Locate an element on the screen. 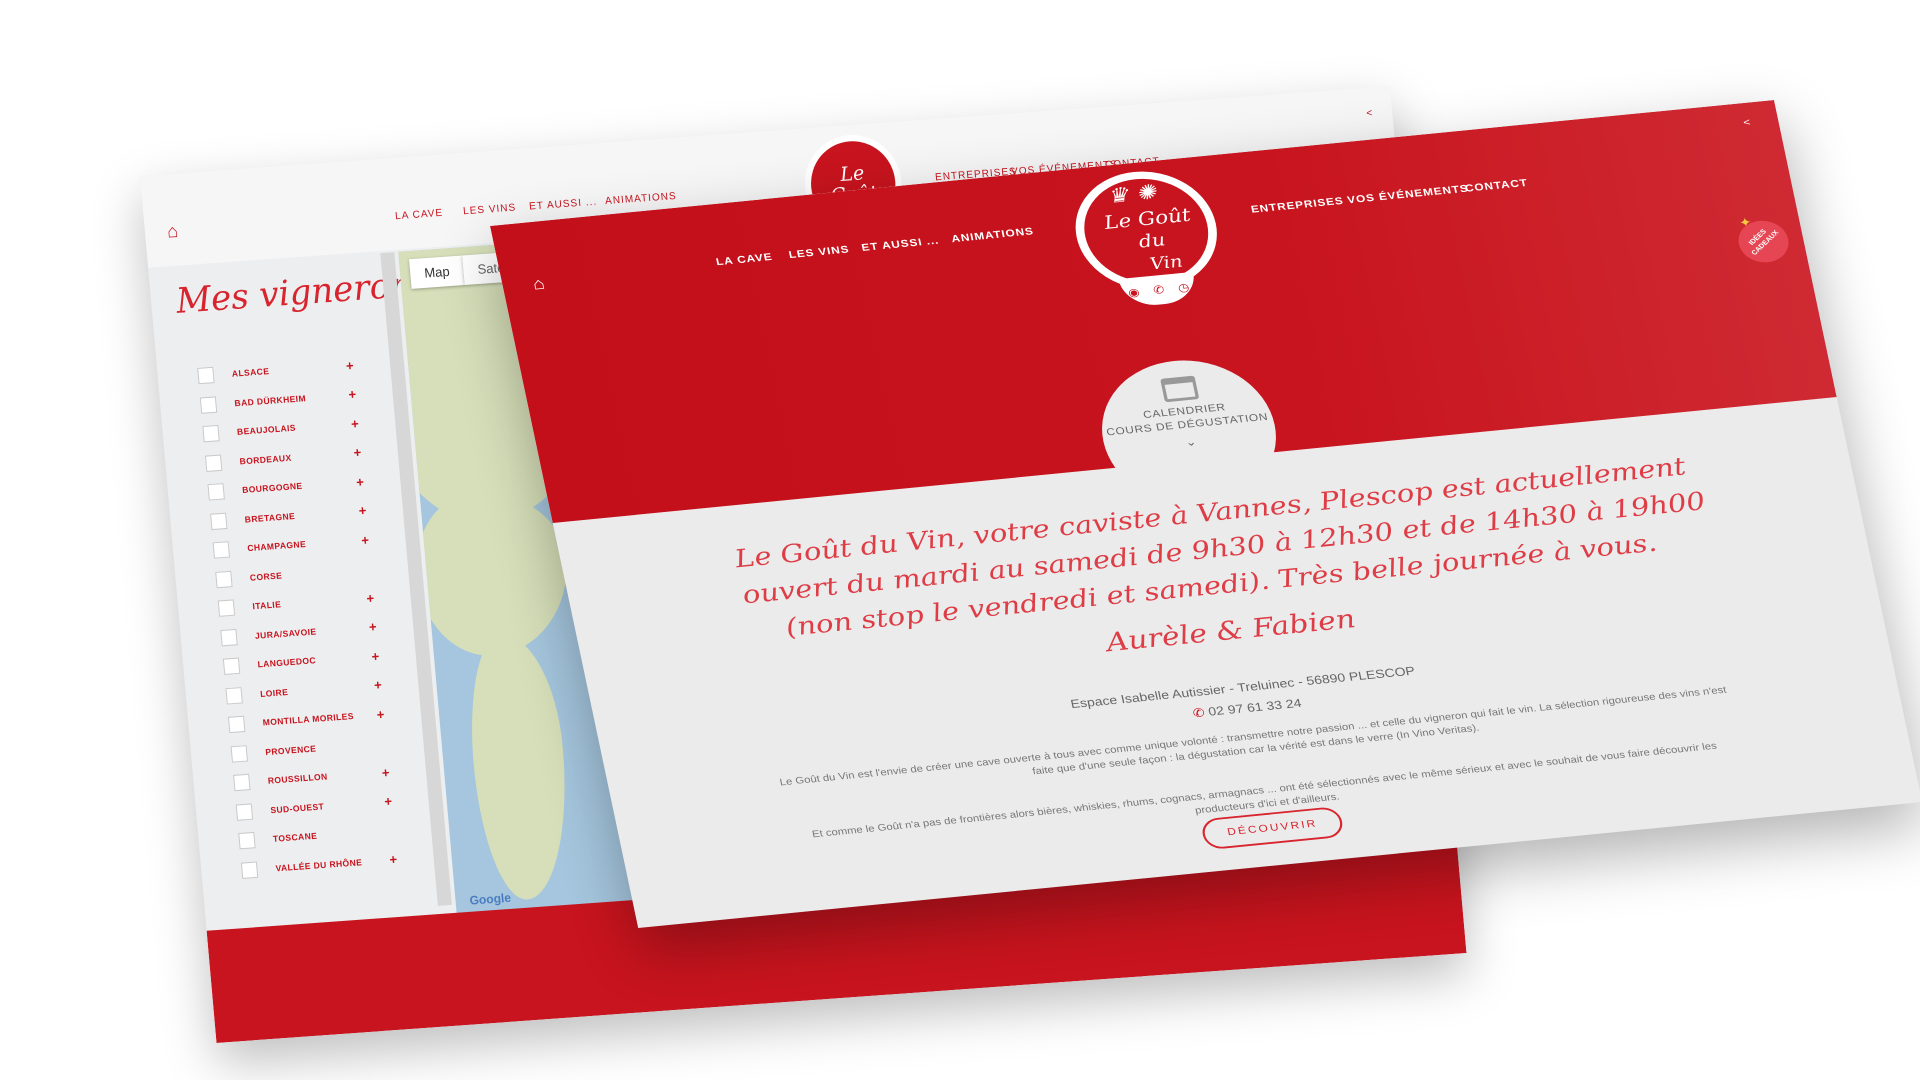  map-tab-map: Map is located at coordinates (437, 272).